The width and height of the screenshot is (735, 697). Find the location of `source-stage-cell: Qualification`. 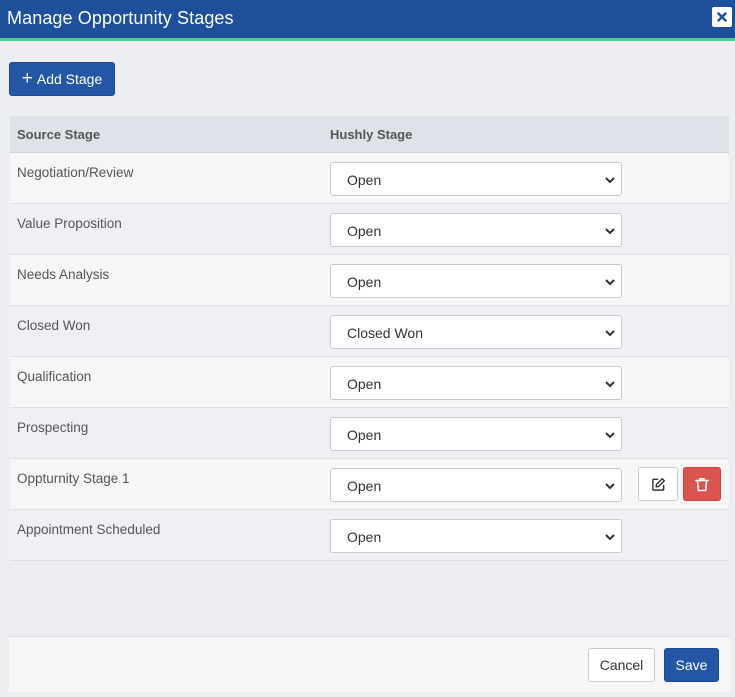

source-stage-cell: Qualification is located at coordinates (54, 376).